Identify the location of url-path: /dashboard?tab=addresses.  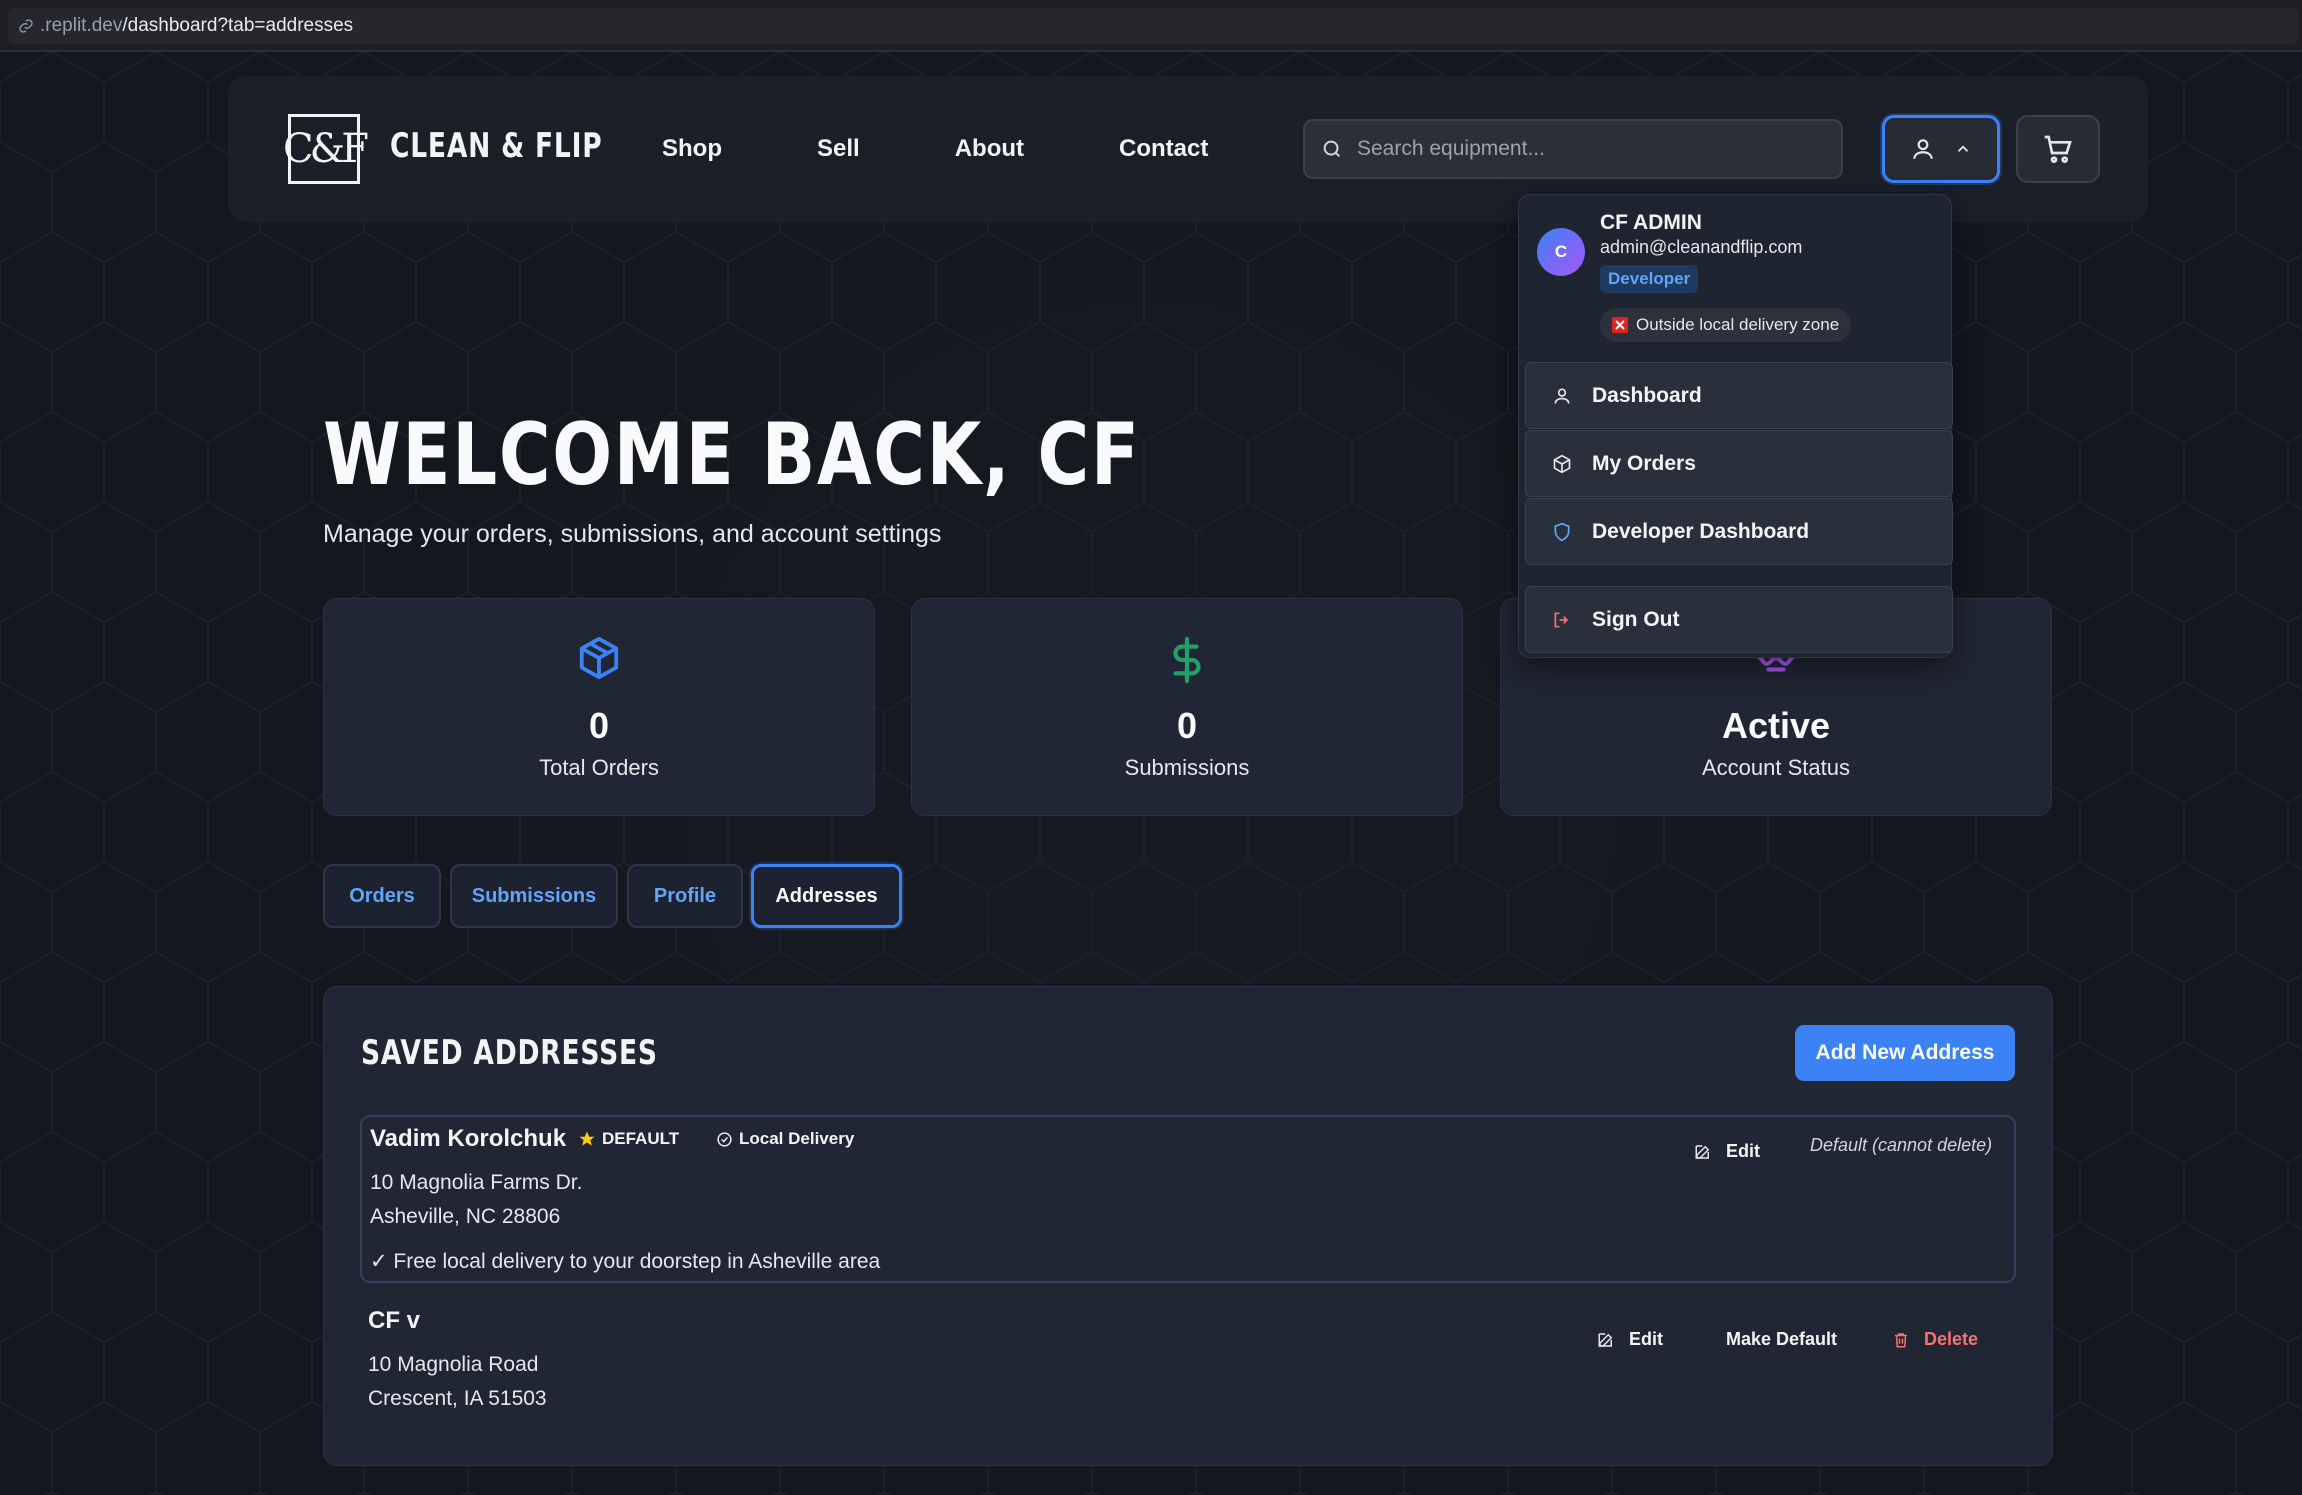
(238, 25).